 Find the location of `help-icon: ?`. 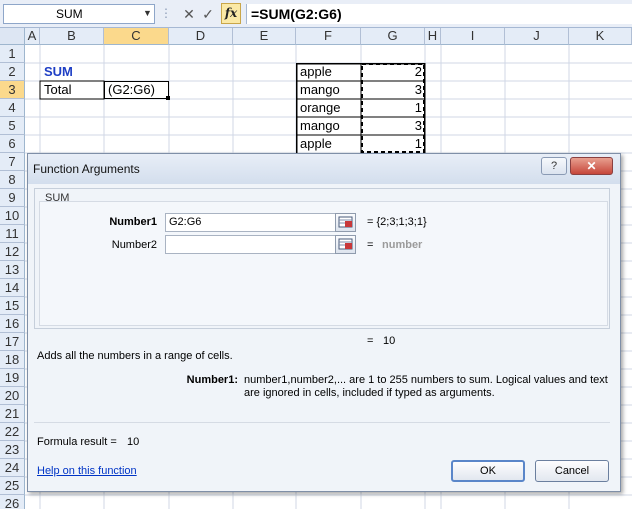

help-icon: ? is located at coordinates (554, 166).